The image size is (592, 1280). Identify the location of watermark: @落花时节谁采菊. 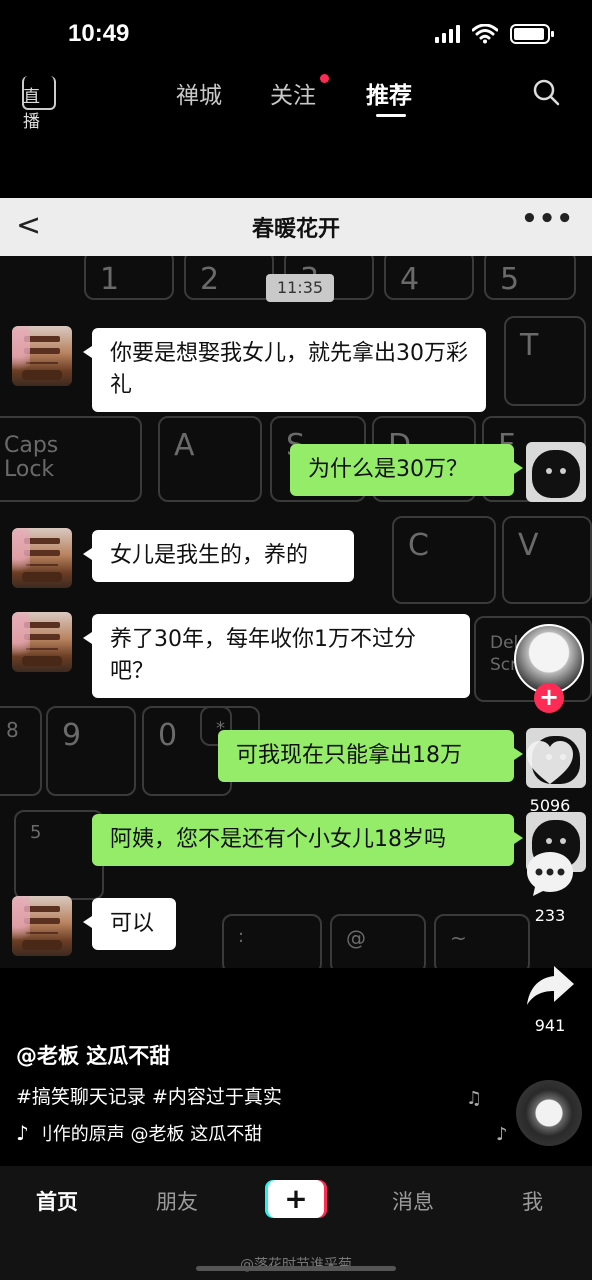
(296, 1265).